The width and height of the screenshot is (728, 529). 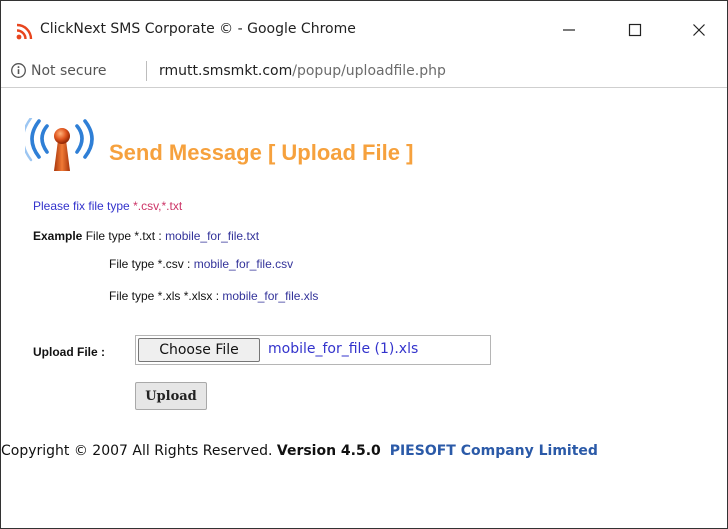 What do you see at coordinates (166, 296) in the screenshot?
I see `example-type-xls: File type *.xls *.xlsx :` at bounding box center [166, 296].